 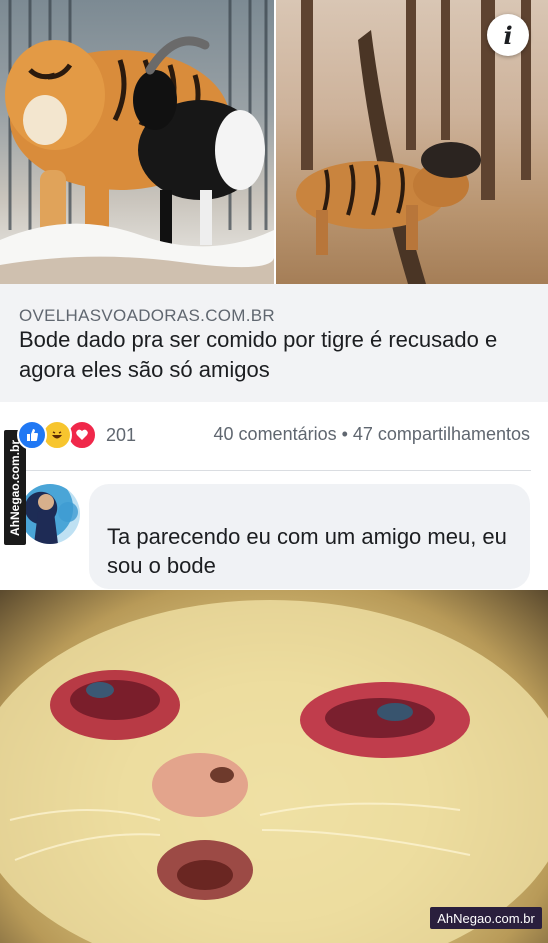 What do you see at coordinates (121, 434) in the screenshot?
I see `reaction-count: 201` at bounding box center [121, 434].